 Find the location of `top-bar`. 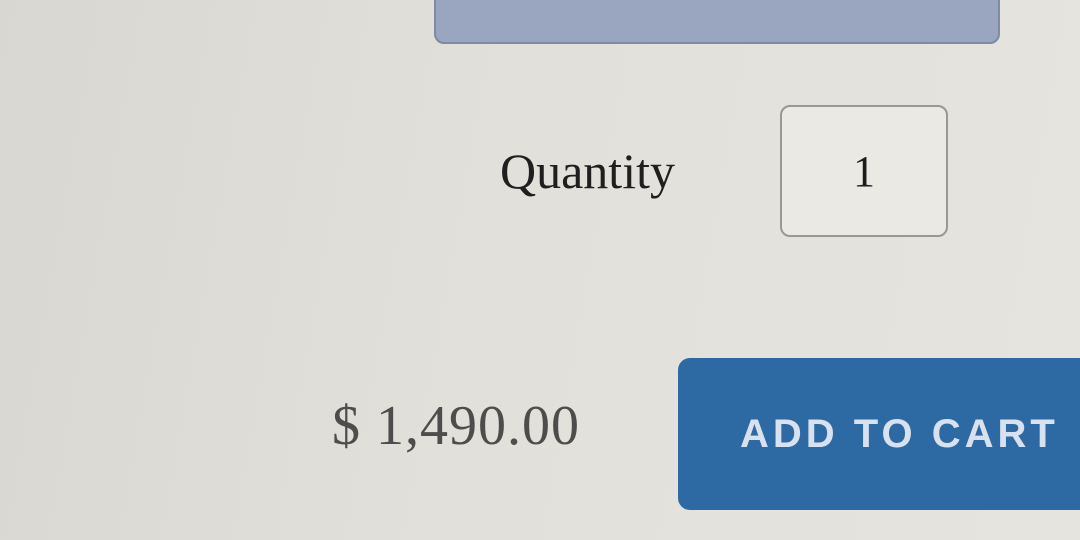

top-bar is located at coordinates (717, 22).